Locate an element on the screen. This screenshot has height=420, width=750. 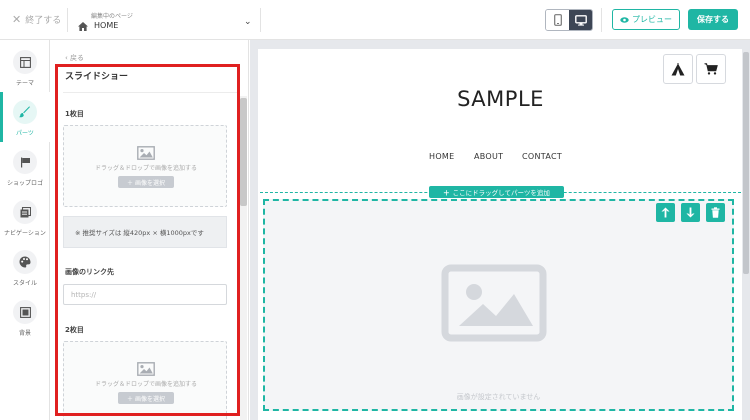
cart-button is located at coordinates (711, 69).